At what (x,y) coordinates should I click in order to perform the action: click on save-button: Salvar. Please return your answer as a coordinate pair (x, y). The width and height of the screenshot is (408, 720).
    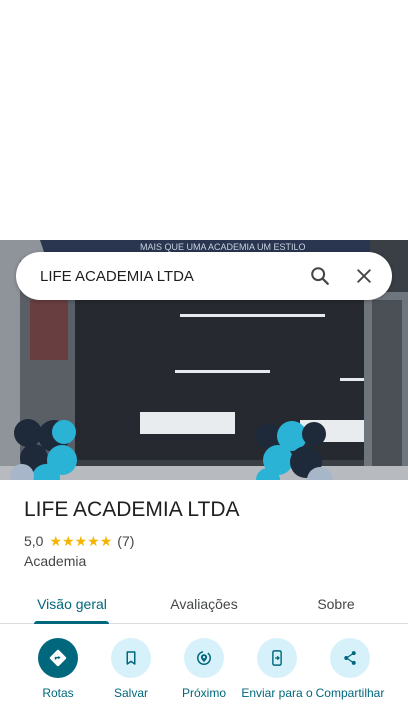
    Looking at the image, I should click on (131, 669).